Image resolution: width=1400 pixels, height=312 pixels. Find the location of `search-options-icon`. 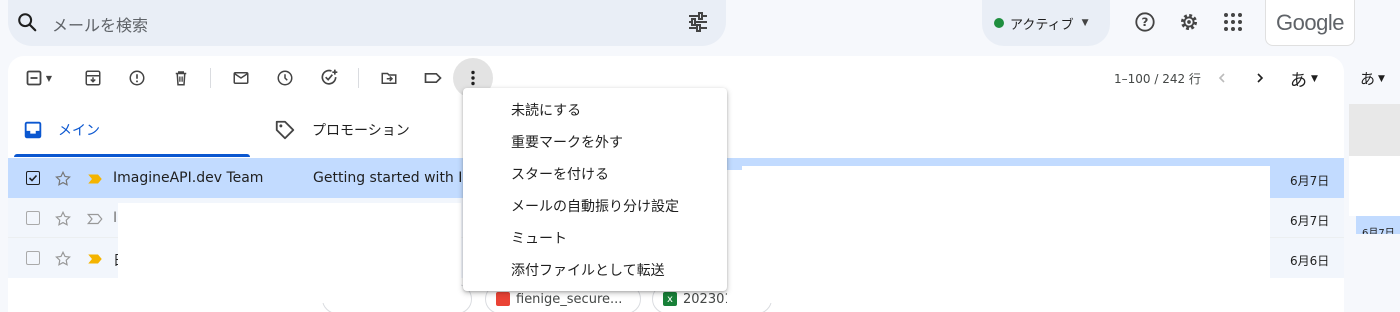

search-options-icon is located at coordinates (698, 22).